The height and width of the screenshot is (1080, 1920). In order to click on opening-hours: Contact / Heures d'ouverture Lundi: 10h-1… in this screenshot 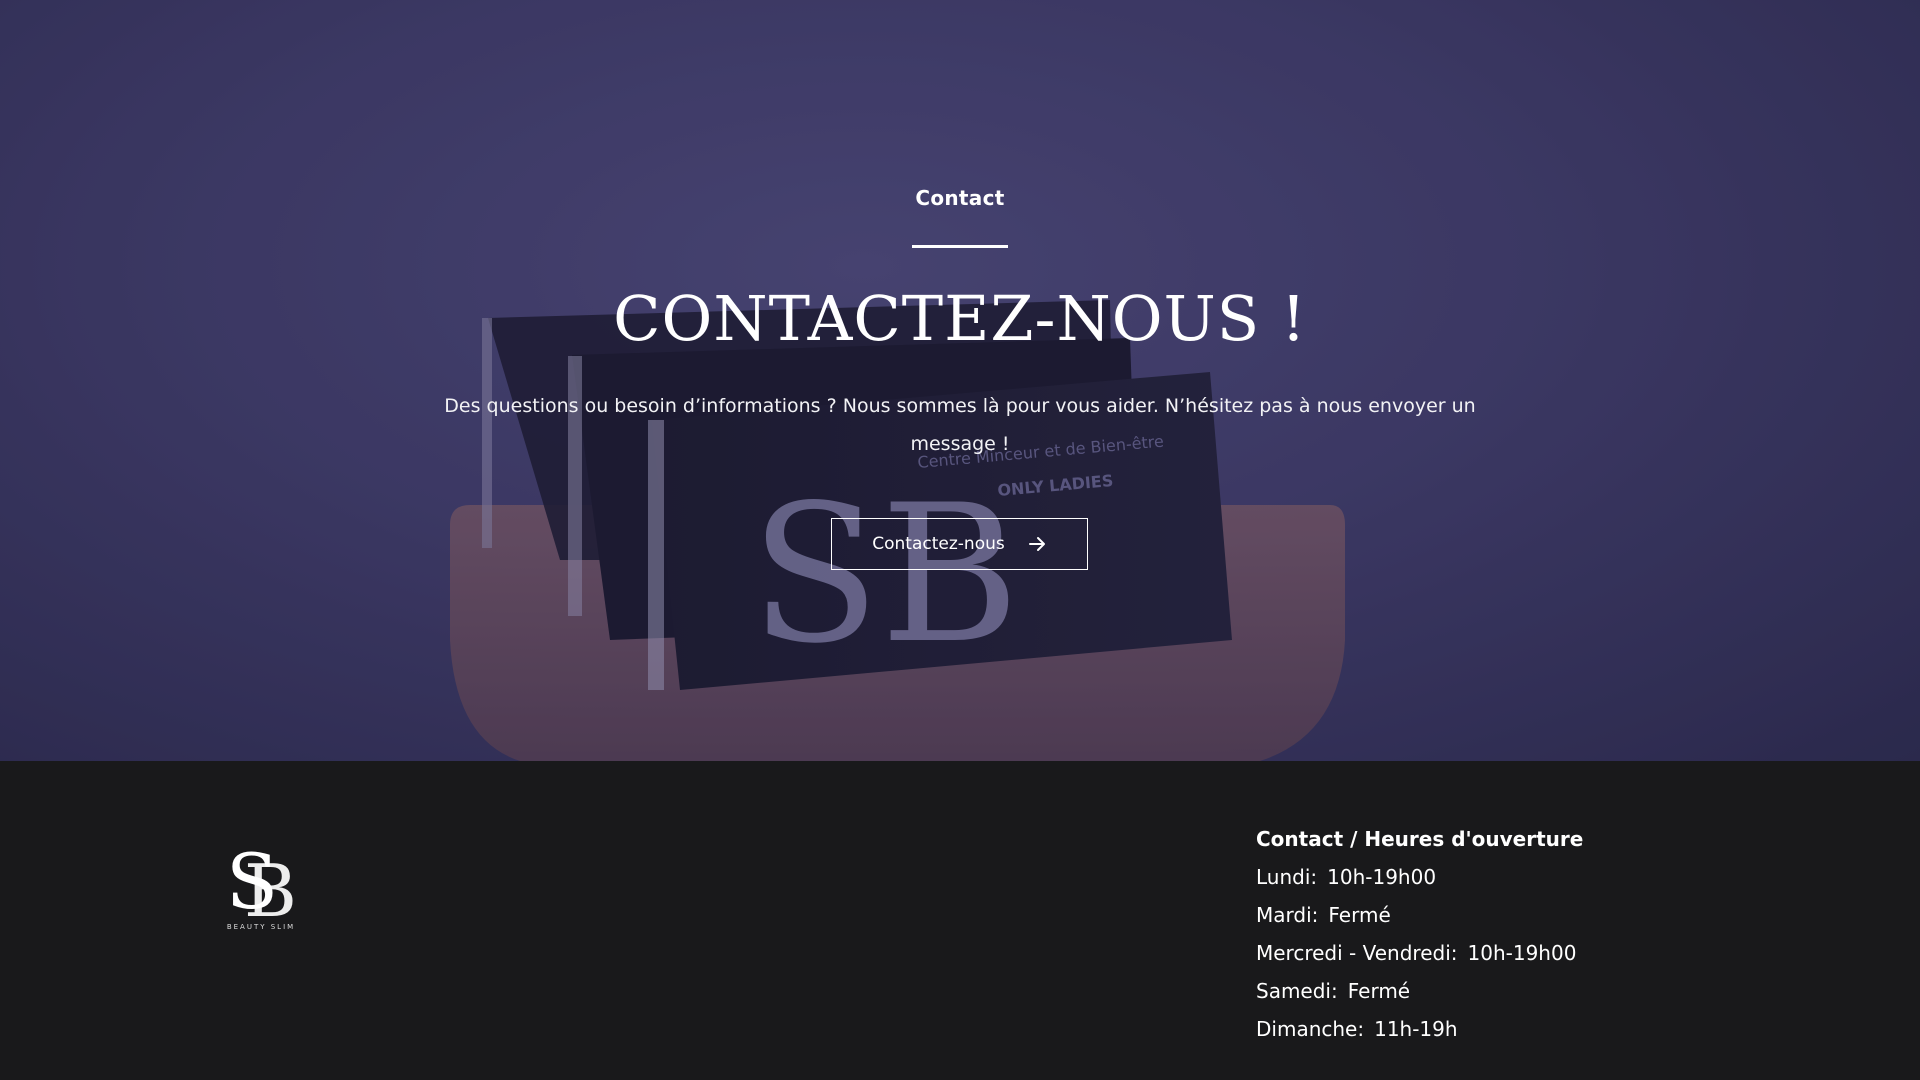, I will do `click(1419, 934)`.